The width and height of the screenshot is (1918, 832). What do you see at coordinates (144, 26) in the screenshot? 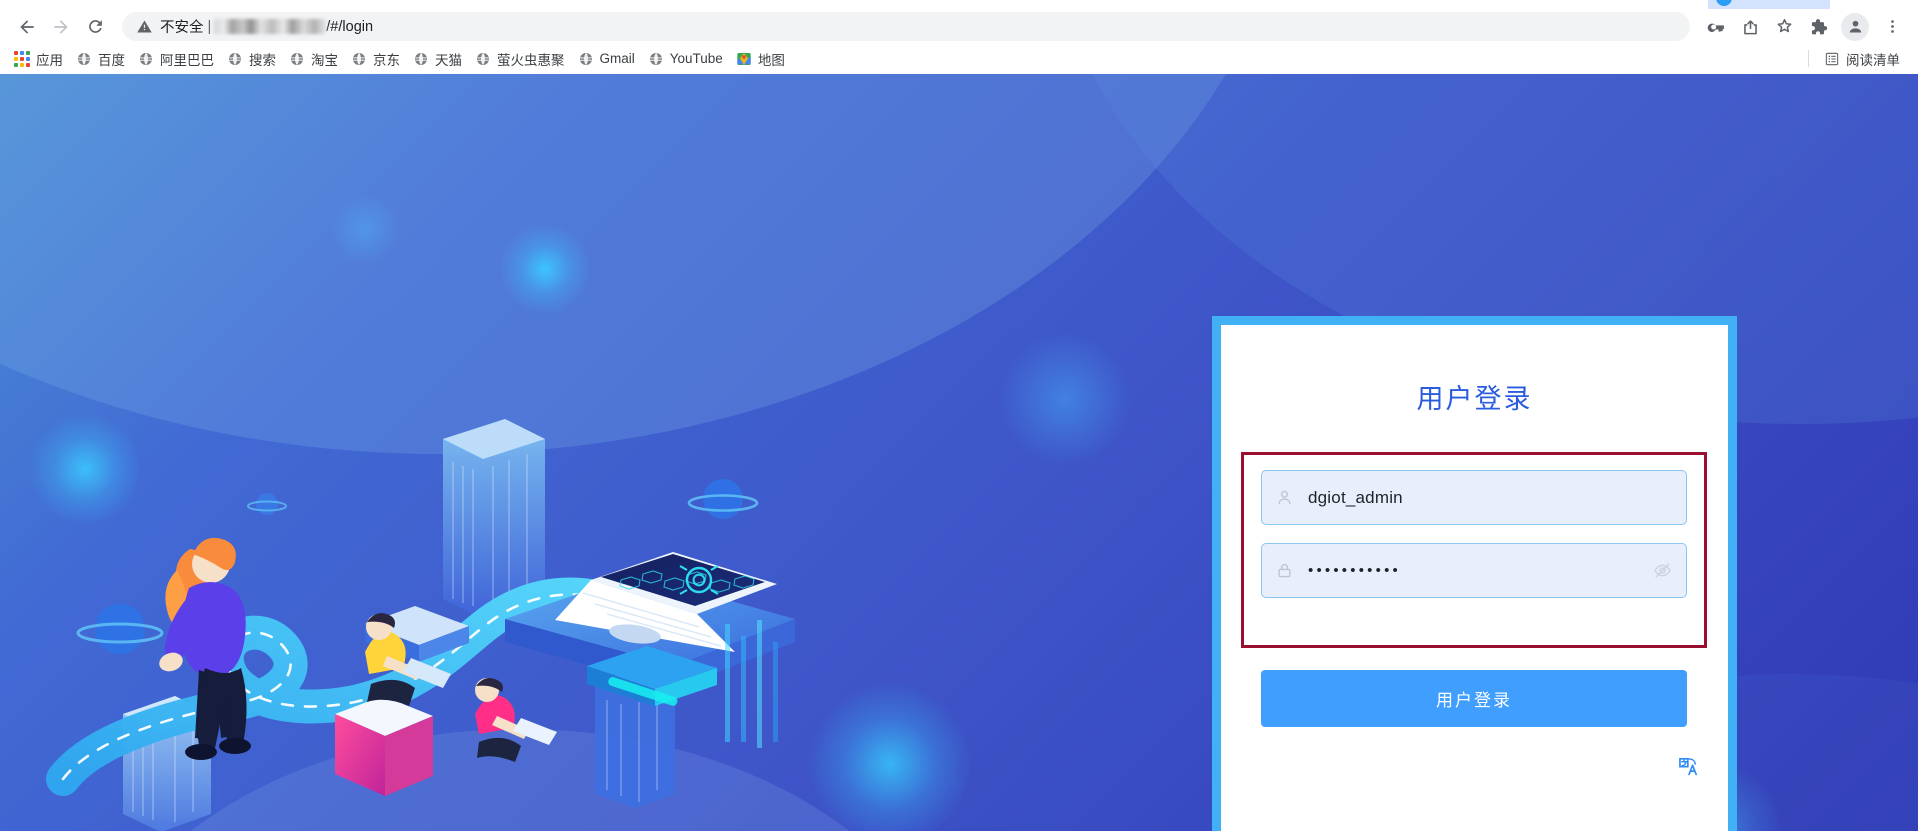
I see `warning-triangle-icon` at bounding box center [144, 26].